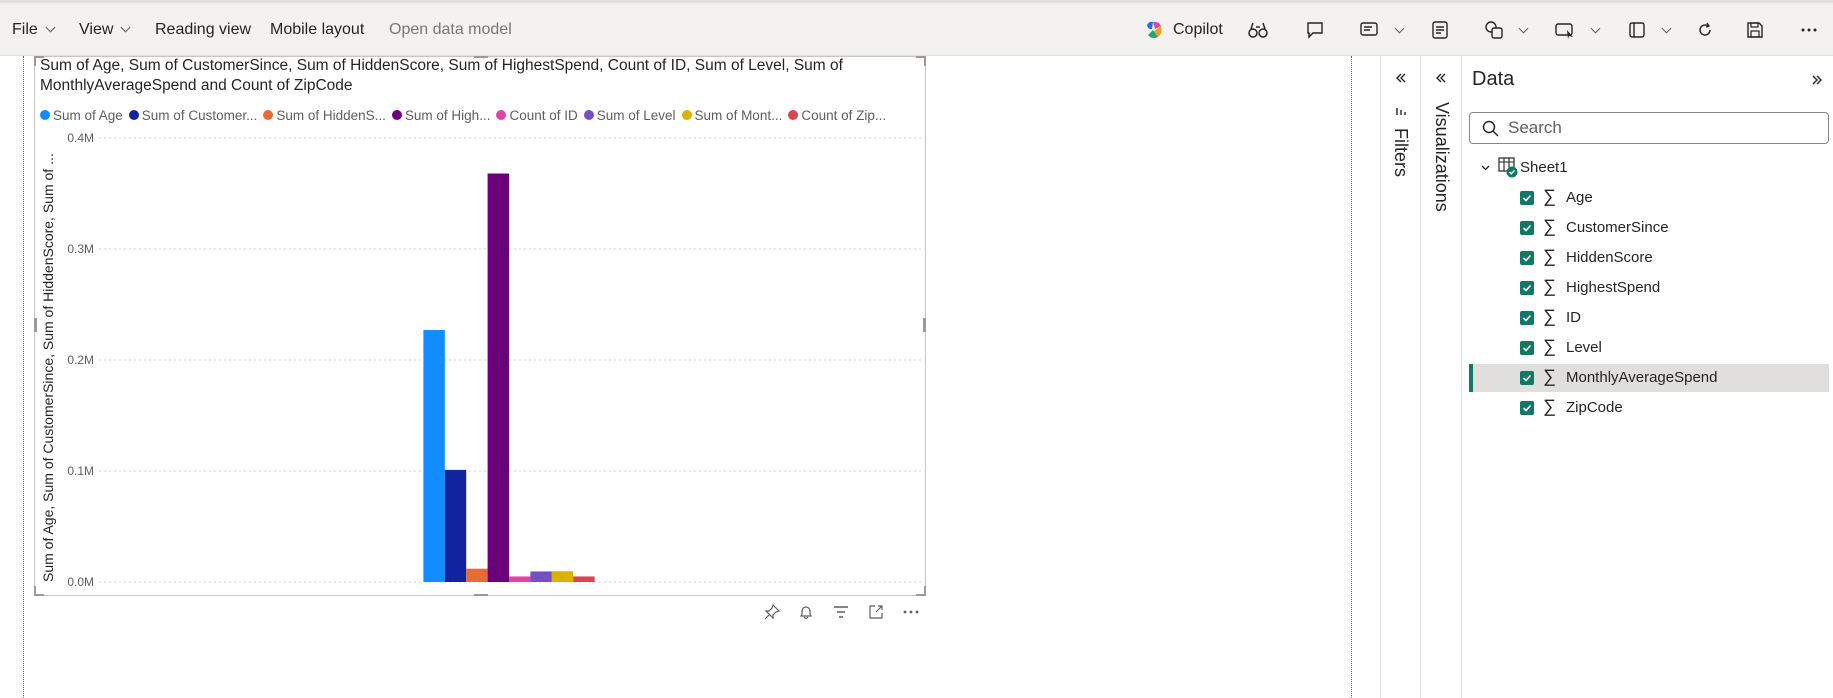  What do you see at coordinates (1544, 167) in the screenshot?
I see `table-name: Sheet1` at bounding box center [1544, 167].